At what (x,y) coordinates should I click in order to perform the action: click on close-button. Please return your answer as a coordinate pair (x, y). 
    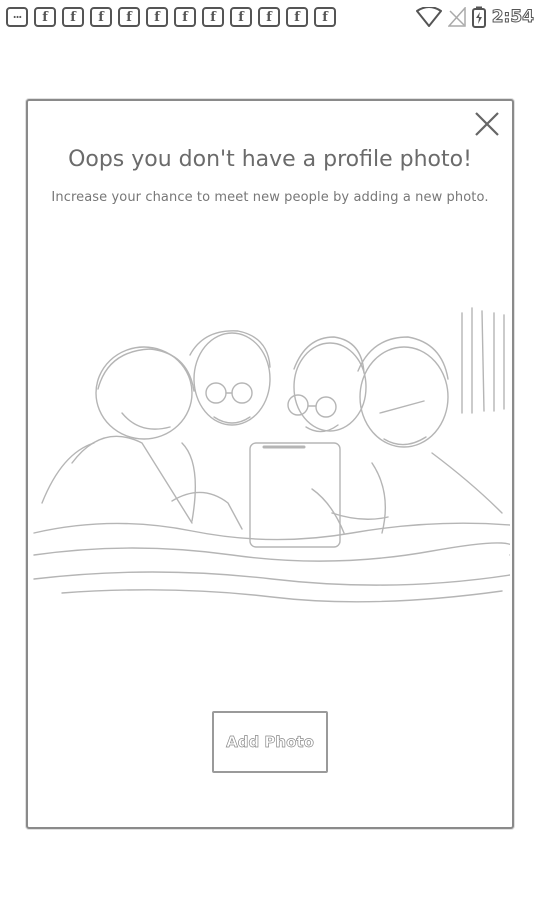
    Looking at the image, I should click on (487, 124).